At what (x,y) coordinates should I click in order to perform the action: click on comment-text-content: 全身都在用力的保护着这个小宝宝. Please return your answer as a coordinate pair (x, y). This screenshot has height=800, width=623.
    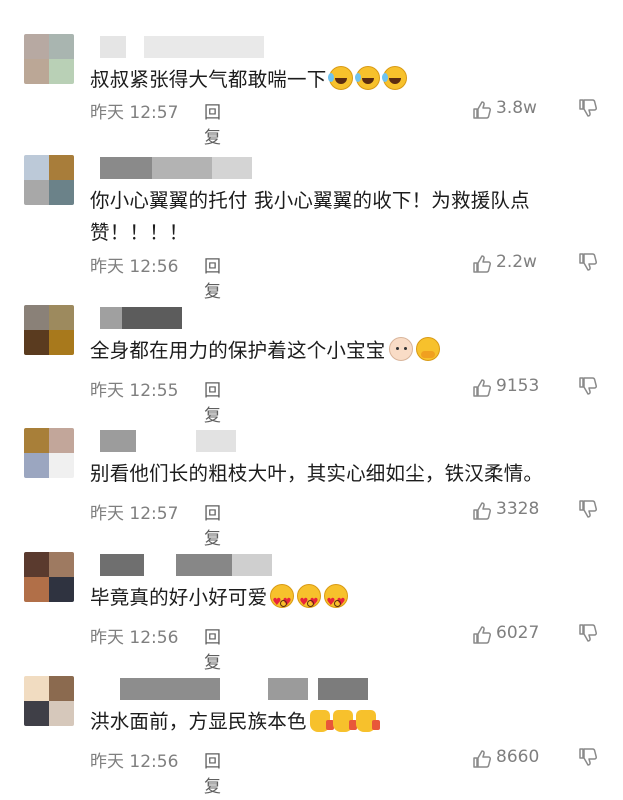
    Looking at the image, I should click on (238, 350).